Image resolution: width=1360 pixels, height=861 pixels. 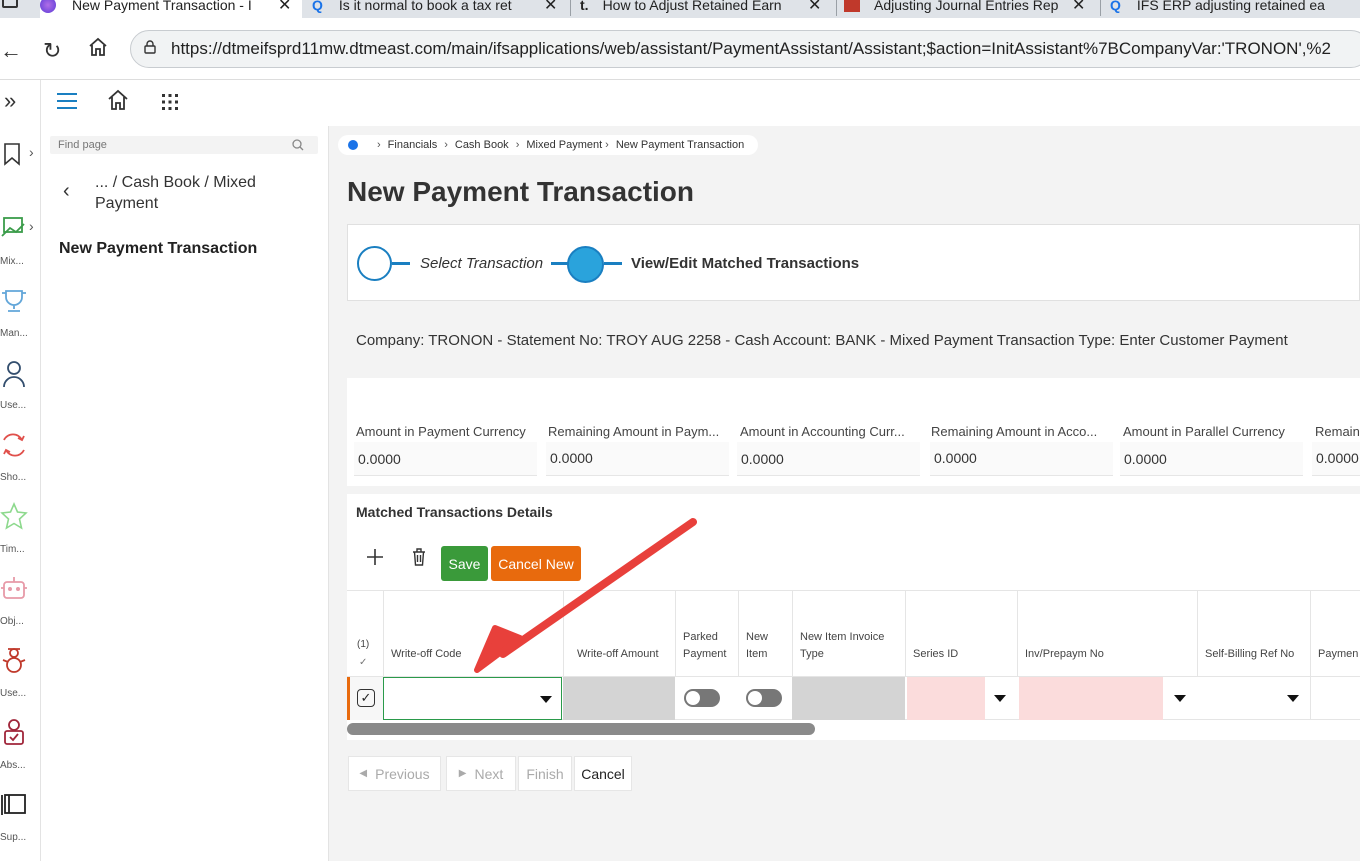 What do you see at coordinates (158, 249) in the screenshot?
I see `nav-current-page: New Payment Transaction` at bounding box center [158, 249].